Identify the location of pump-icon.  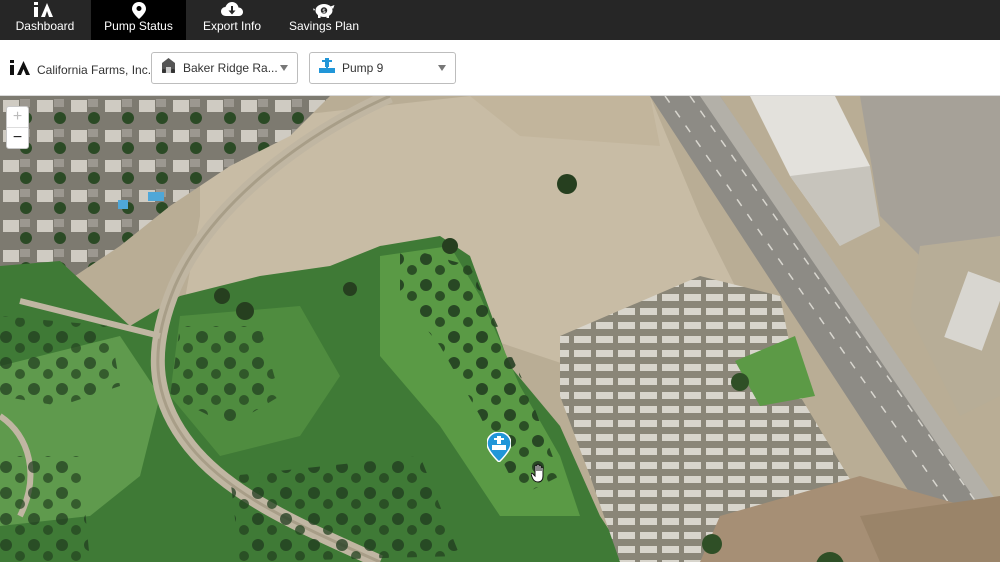
(327, 68).